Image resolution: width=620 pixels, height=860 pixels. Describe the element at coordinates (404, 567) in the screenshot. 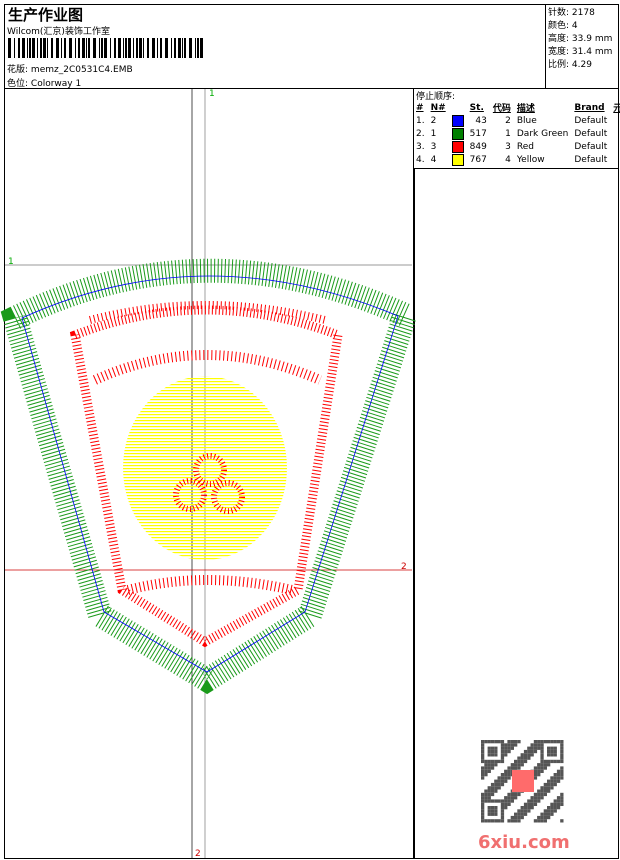

I see `guide-label-right: 2` at that location.